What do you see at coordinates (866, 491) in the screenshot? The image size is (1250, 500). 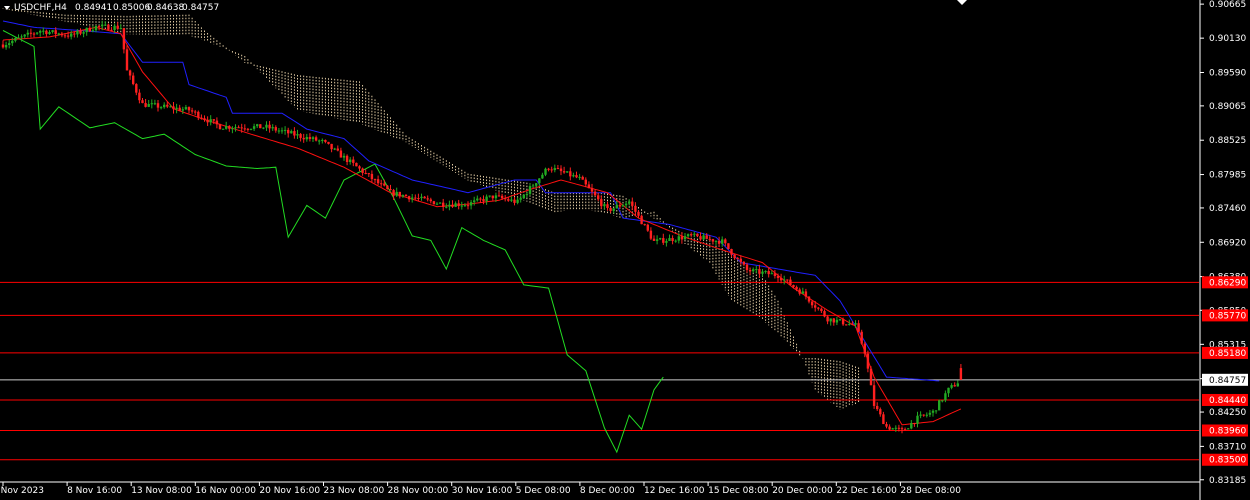 I see `time-label: 22 Dec 16:00` at bounding box center [866, 491].